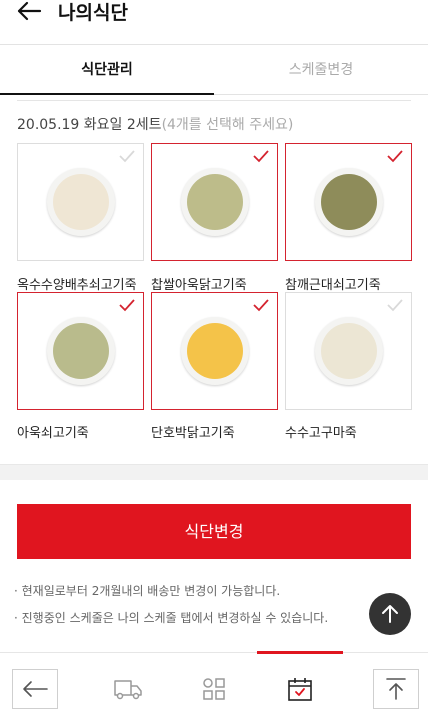 The width and height of the screenshot is (428, 720). Describe the element at coordinates (147, 591) in the screenshot. I see `notice-item: · 현재일로부터 2개월내의 배송만 변경이 가능합니다.` at that location.